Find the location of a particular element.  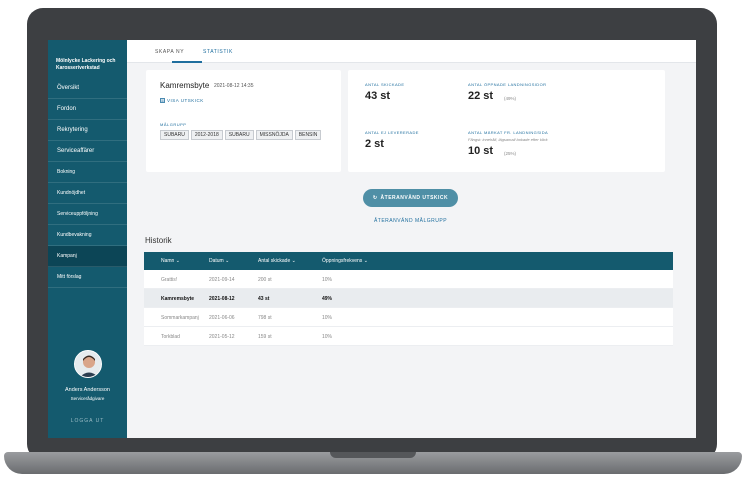

view-mailing-label: VISA UTSKICK is located at coordinates (185, 100).